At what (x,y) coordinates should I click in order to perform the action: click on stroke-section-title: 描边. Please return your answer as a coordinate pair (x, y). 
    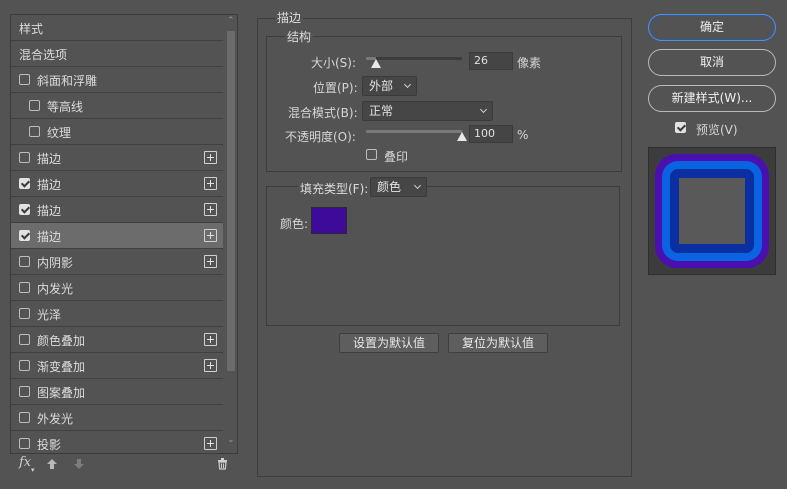
    Looking at the image, I should click on (289, 17).